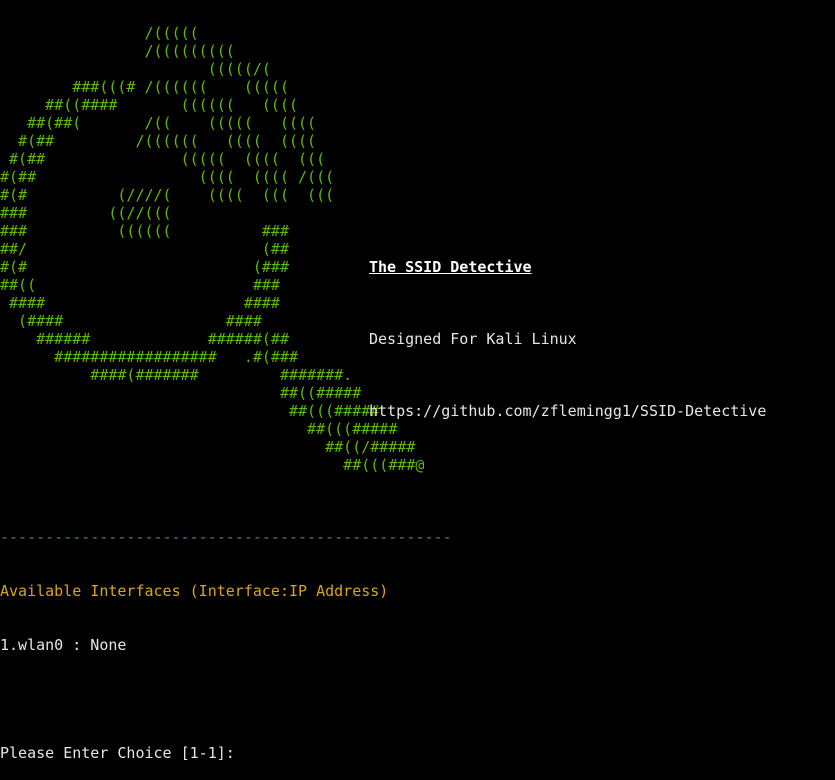 The width and height of the screenshot is (835, 780). I want to click on choice-input, so click(242, 754).